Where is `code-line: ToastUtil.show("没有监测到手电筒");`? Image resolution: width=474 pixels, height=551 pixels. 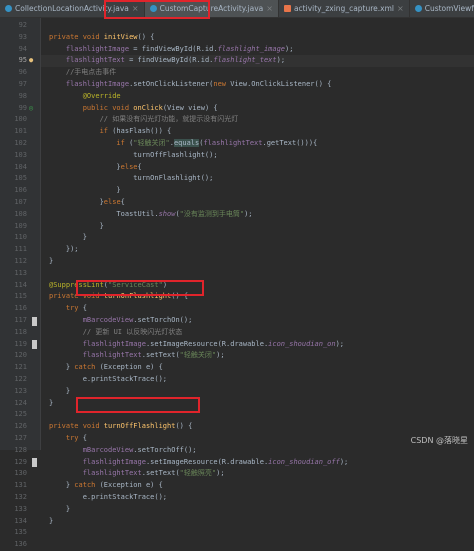
code-line: ToastUtil.show("没有监测到手电筒"); is located at coordinates (151, 215).